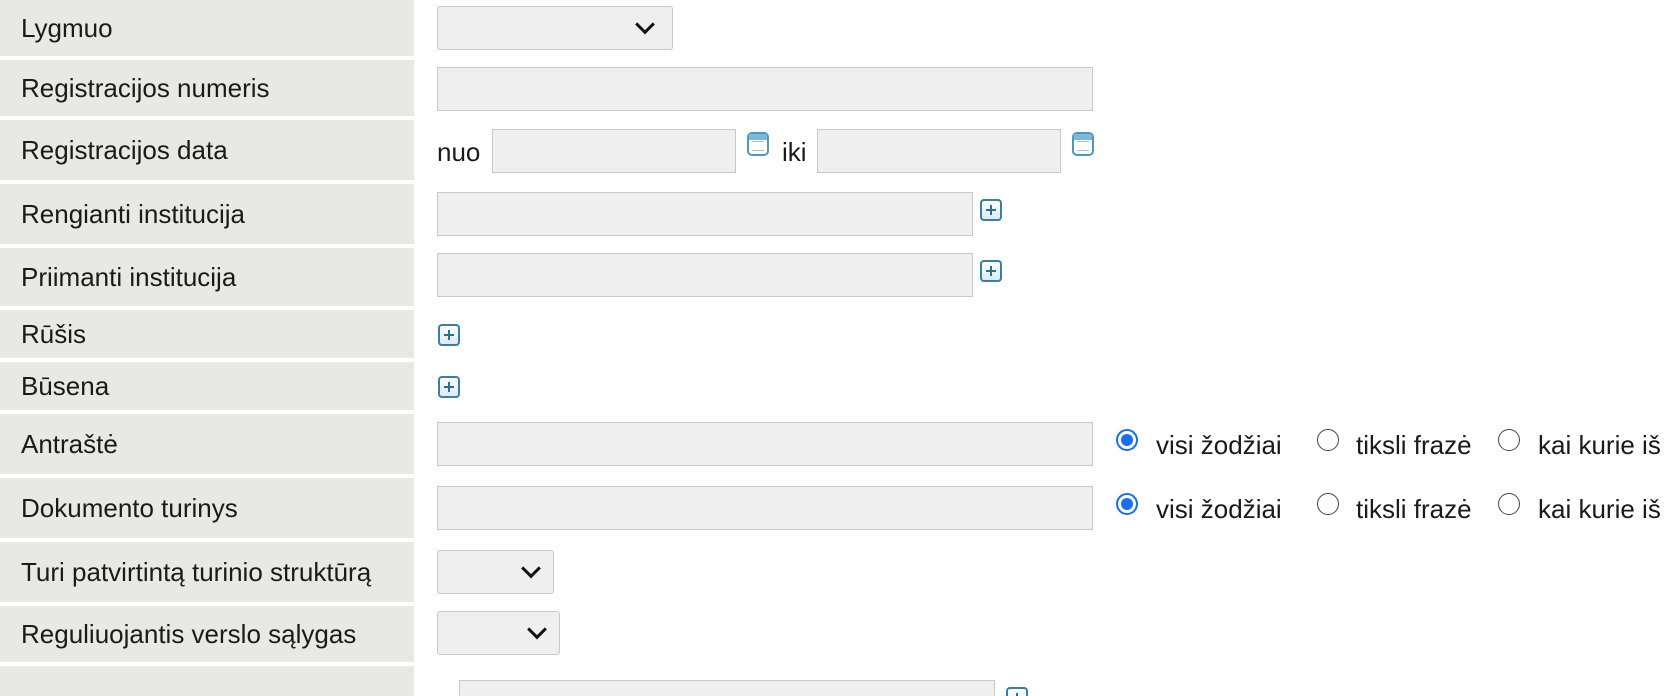  What do you see at coordinates (1599, 509) in the screenshot?
I see `turinys-radio-kai-kurie-label: kai kurie iš` at bounding box center [1599, 509].